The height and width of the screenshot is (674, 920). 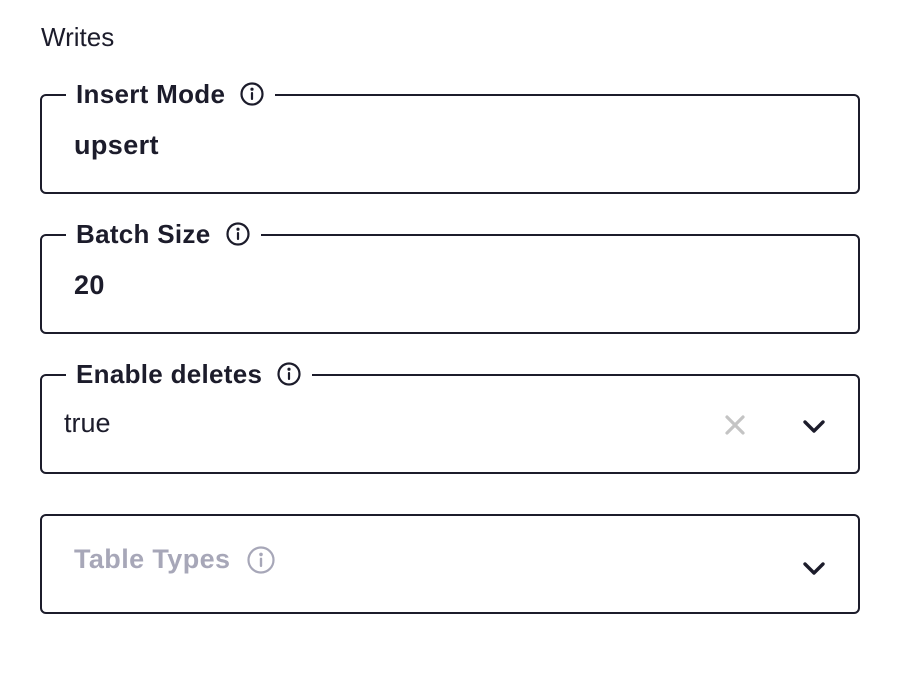 I want to click on close-icon, so click(x=735, y=425).